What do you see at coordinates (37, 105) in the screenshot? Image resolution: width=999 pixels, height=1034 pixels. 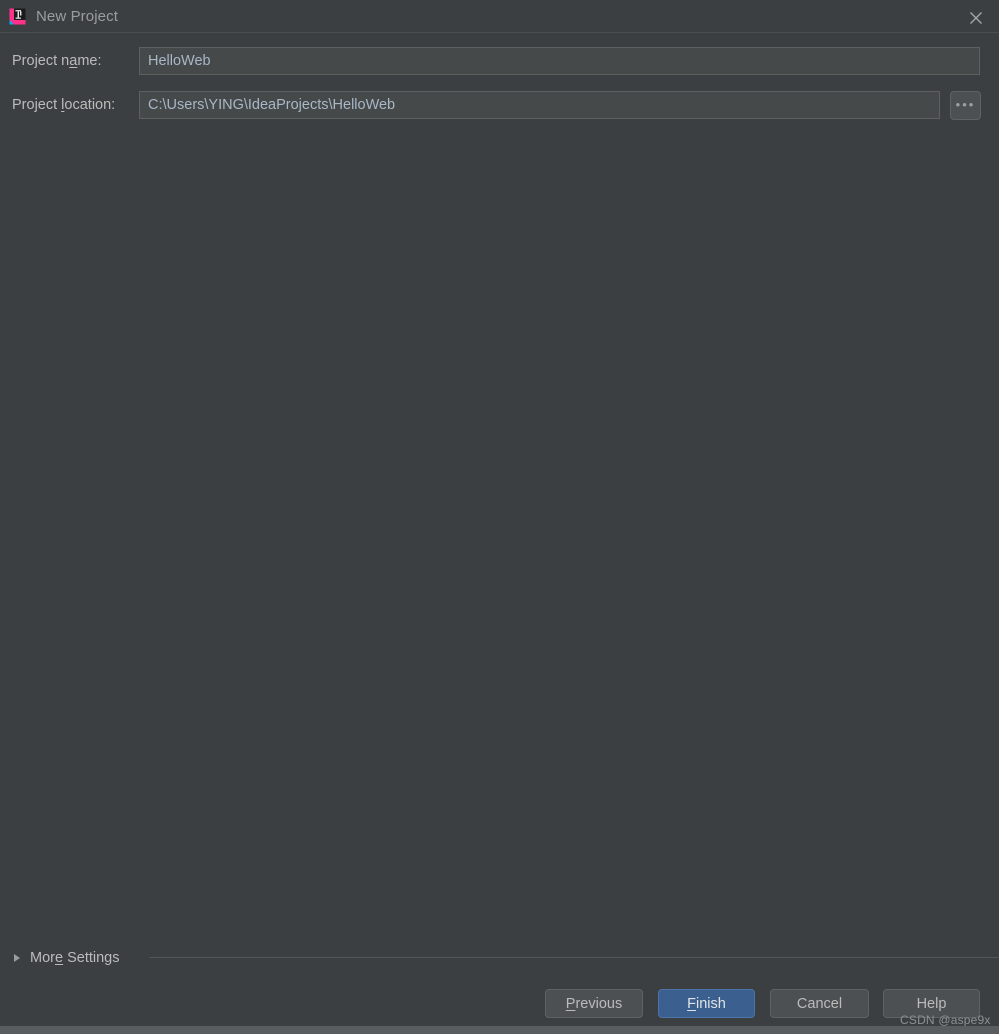 I see `project-location-label-text-a: Project` at bounding box center [37, 105].